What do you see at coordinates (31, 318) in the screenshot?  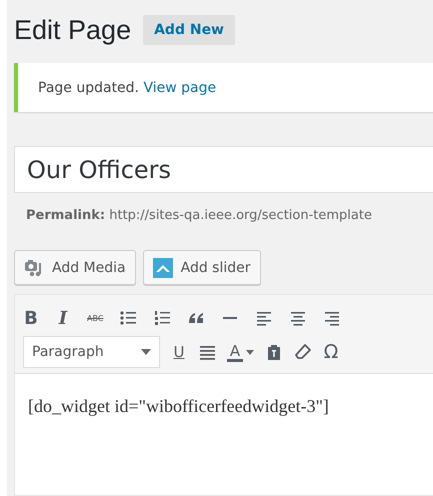 I see `bold-button: B` at bounding box center [31, 318].